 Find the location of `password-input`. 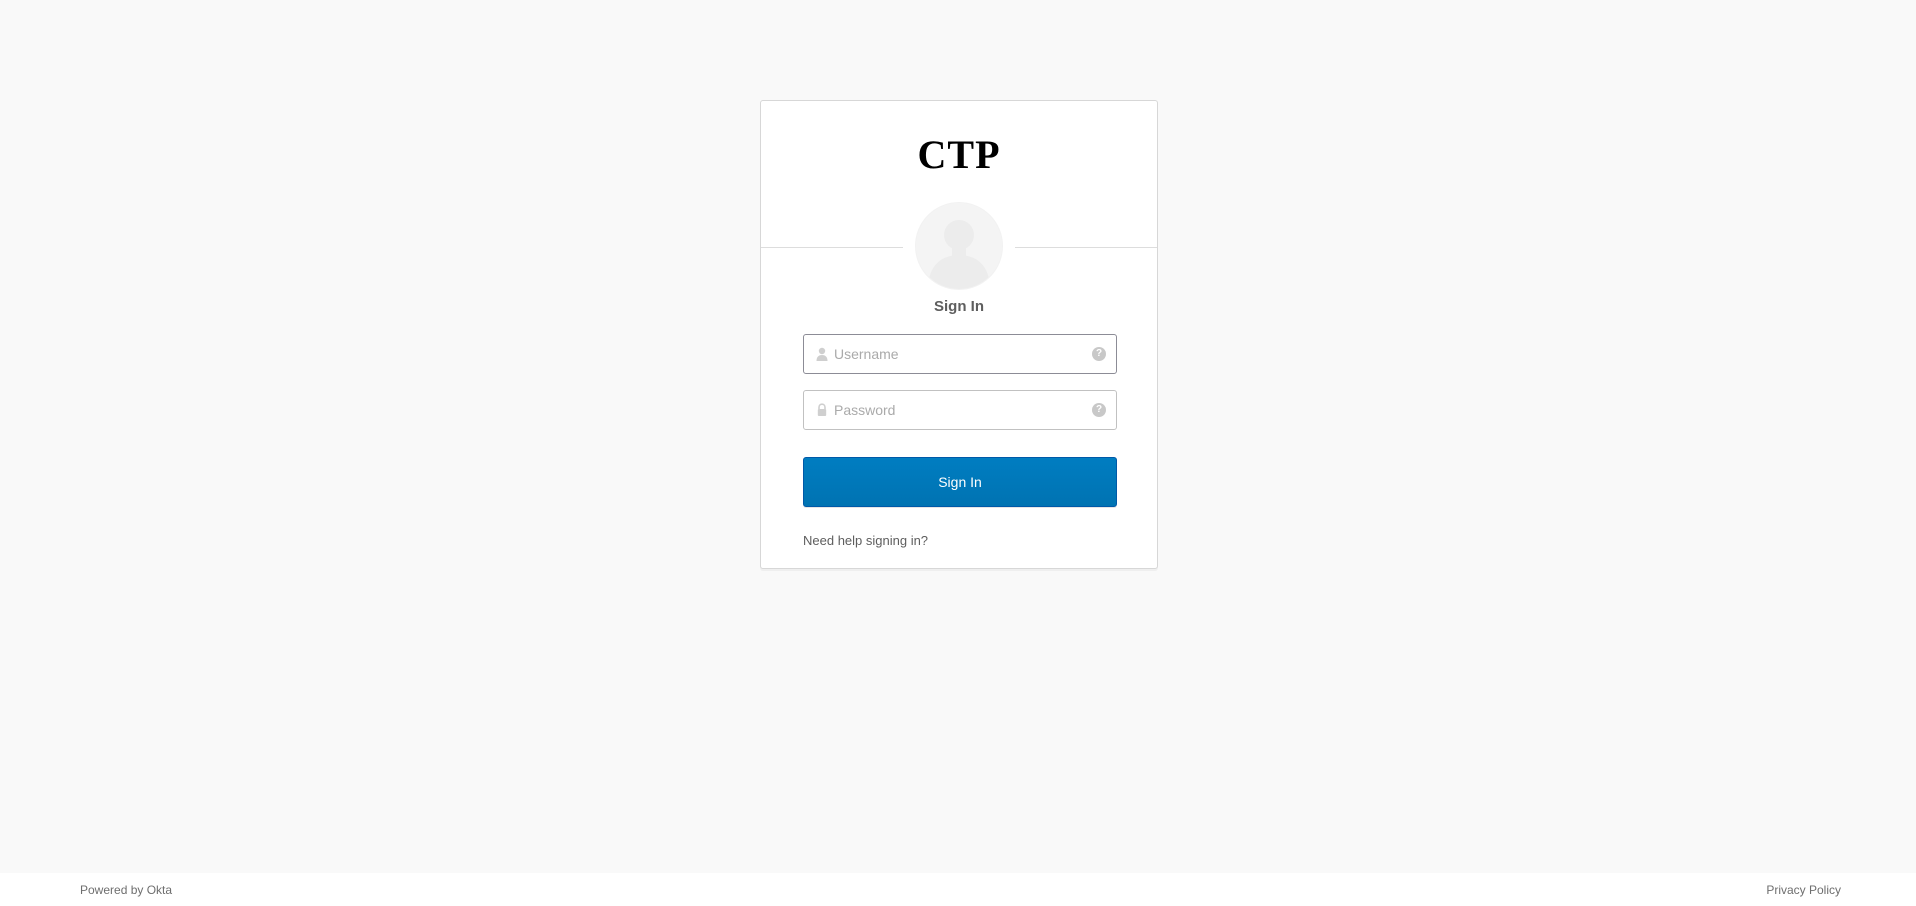

password-input is located at coordinates (959, 410).